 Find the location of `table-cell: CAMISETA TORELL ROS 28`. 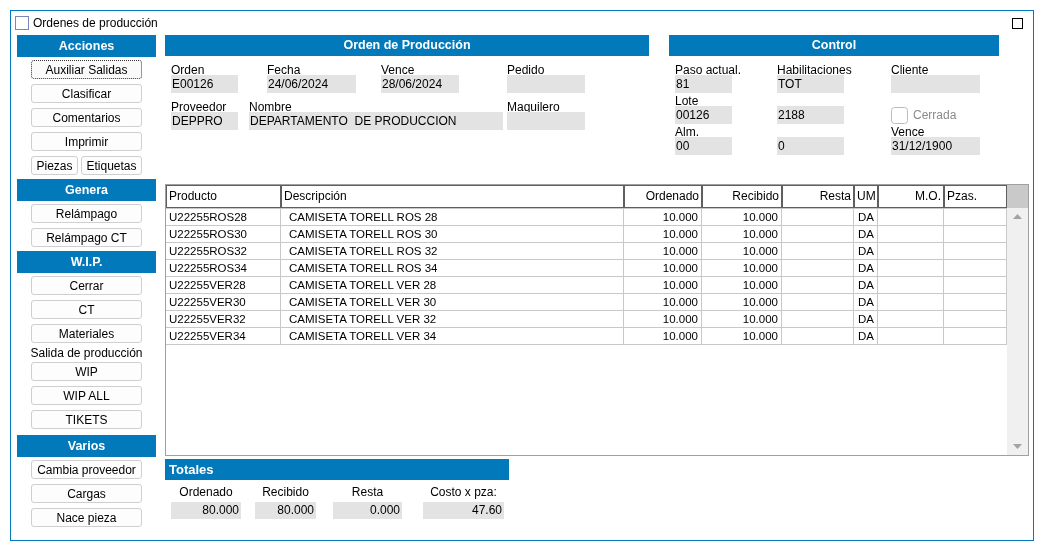

table-cell: CAMISETA TORELL ROS 28 is located at coordinates (452, 217).